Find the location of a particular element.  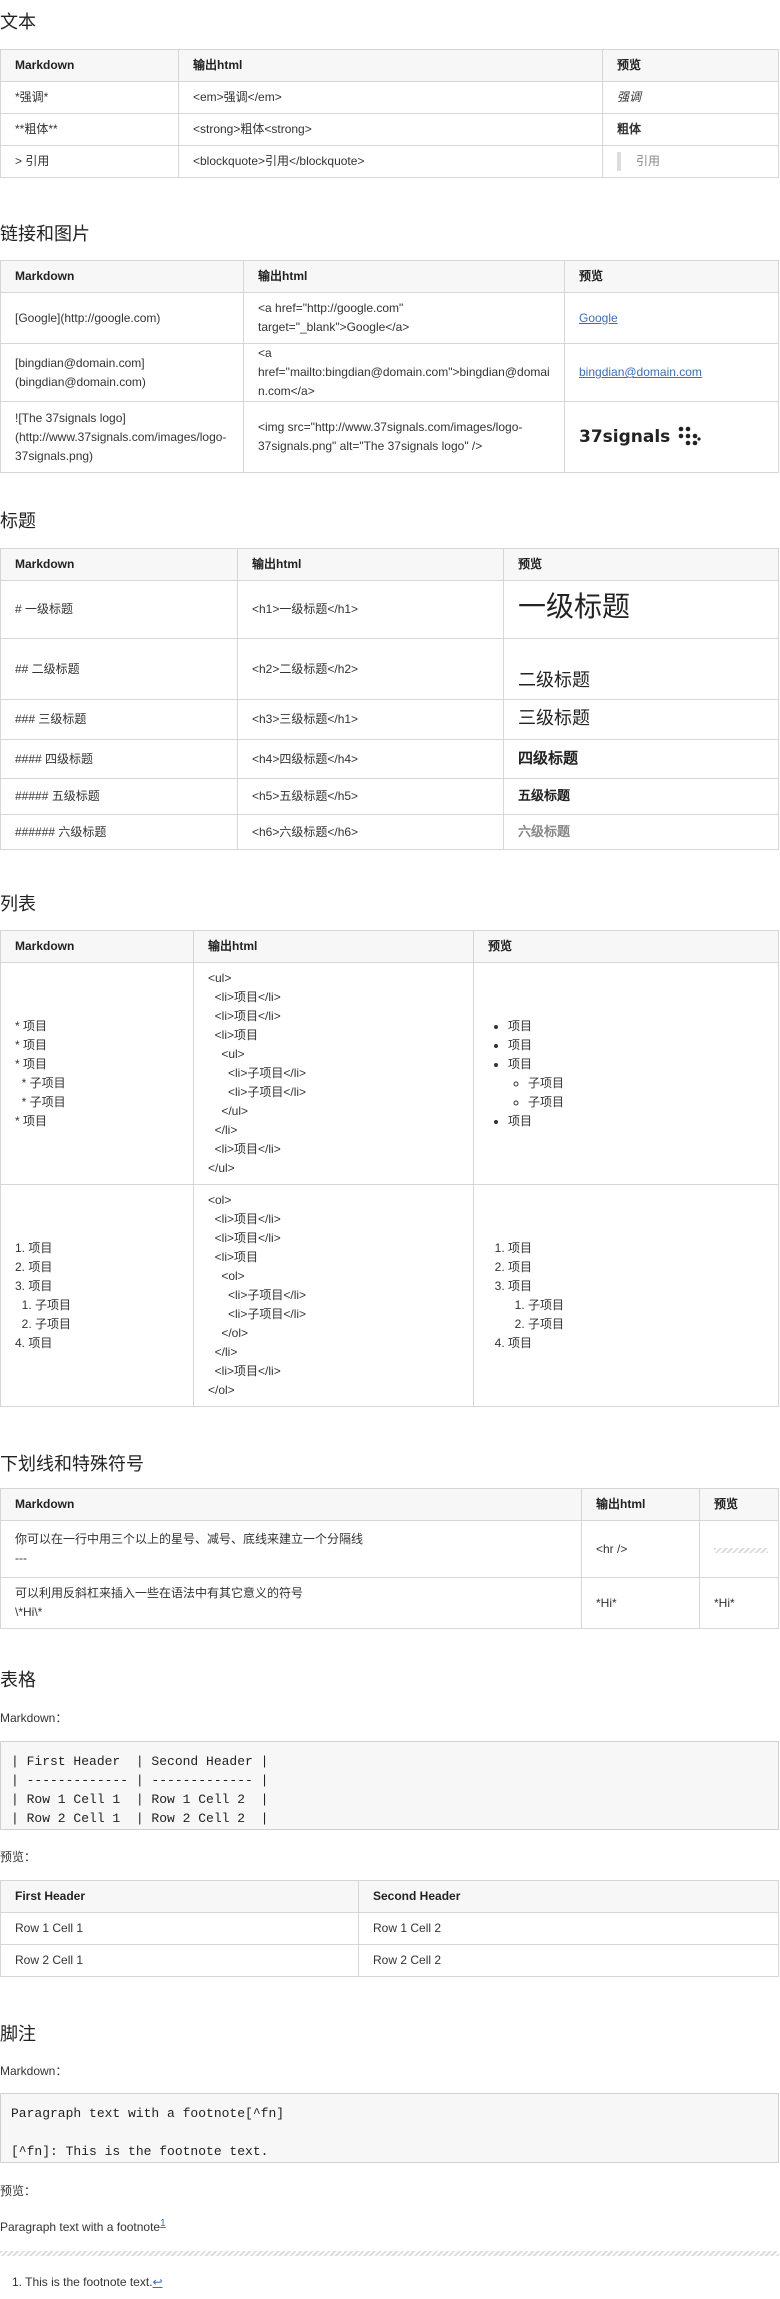

logo-mark-icon is located at coordinates (689, 436).